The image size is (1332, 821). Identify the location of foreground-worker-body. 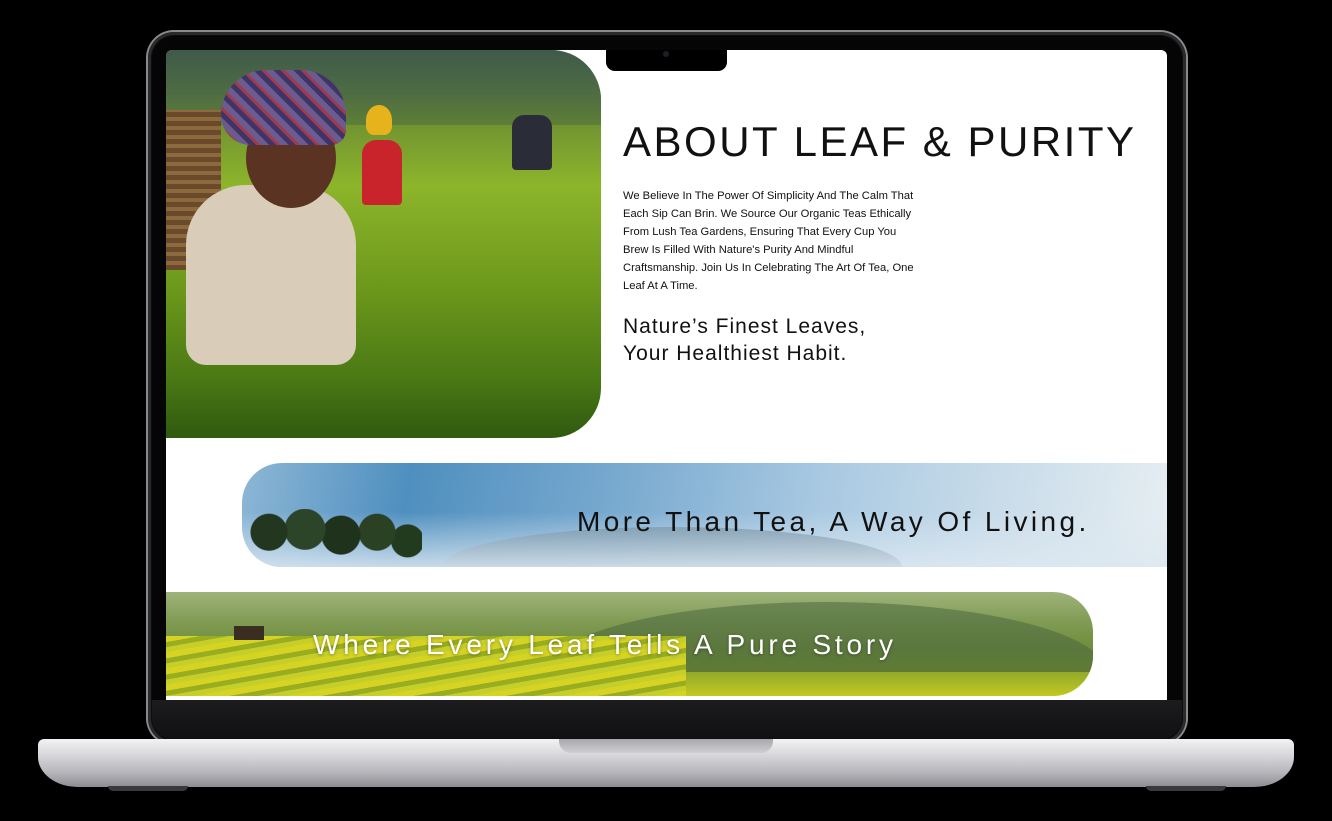
(271, 275).